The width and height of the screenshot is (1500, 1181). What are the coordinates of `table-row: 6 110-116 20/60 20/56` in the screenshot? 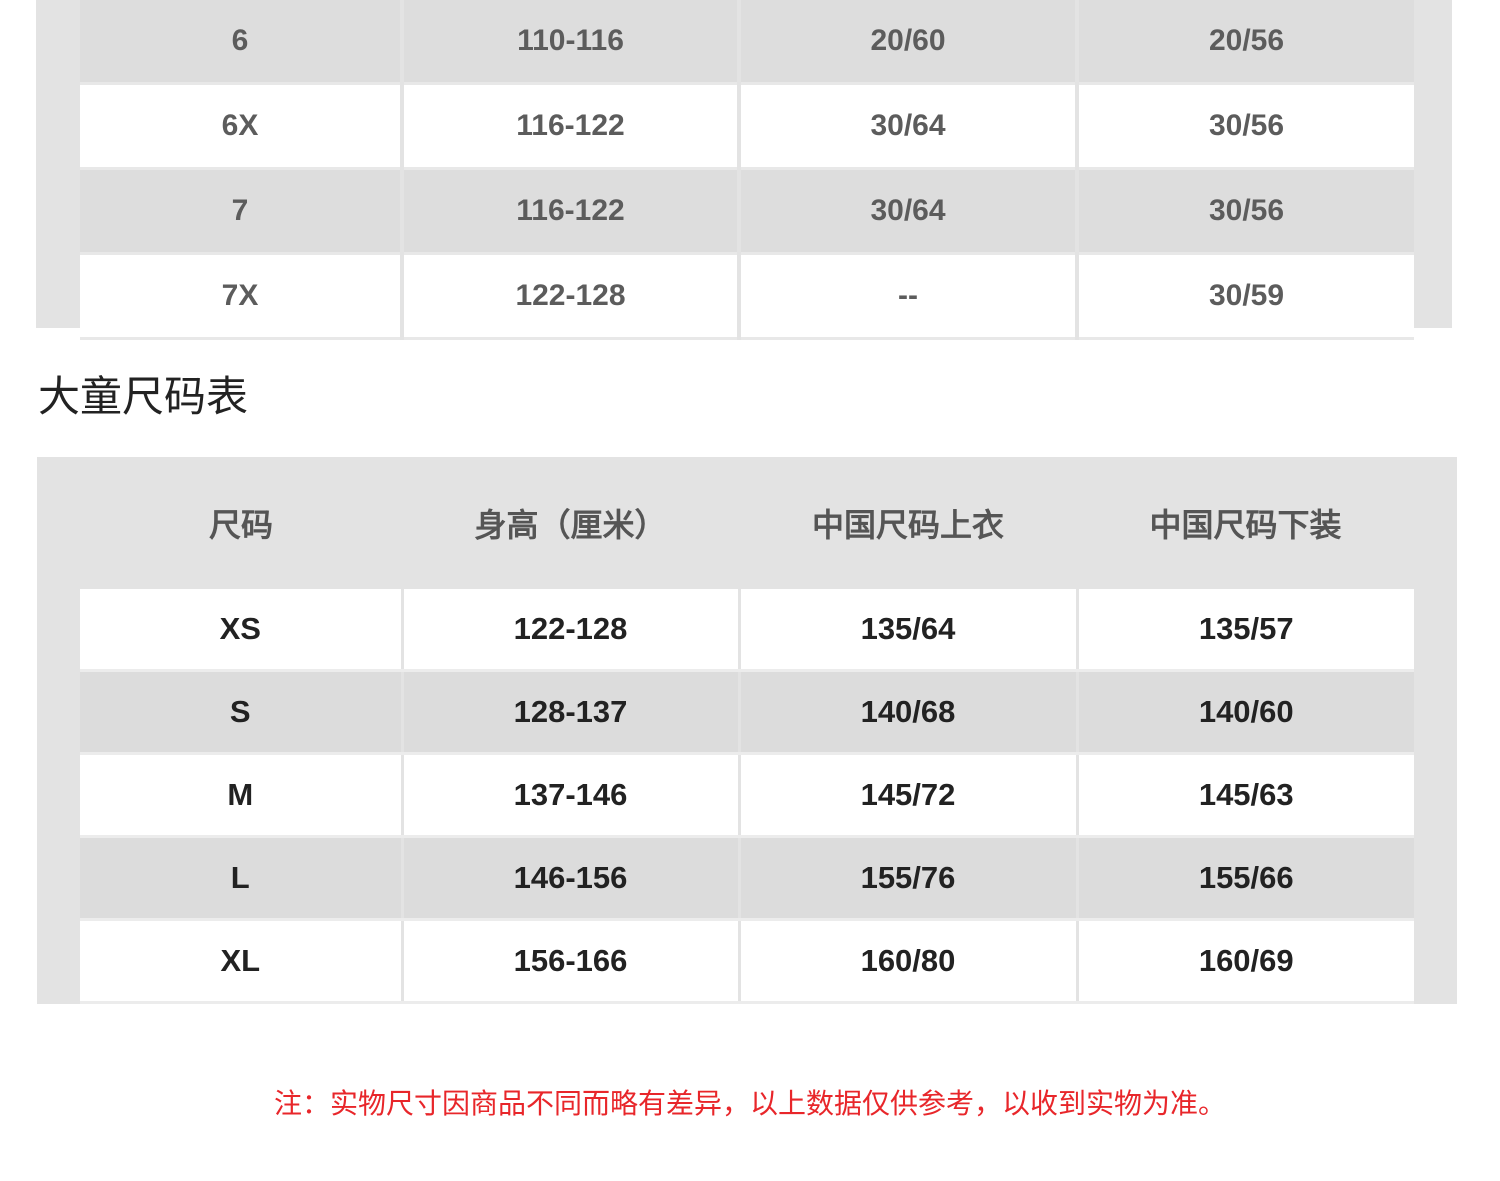 It's located at (747, 42).